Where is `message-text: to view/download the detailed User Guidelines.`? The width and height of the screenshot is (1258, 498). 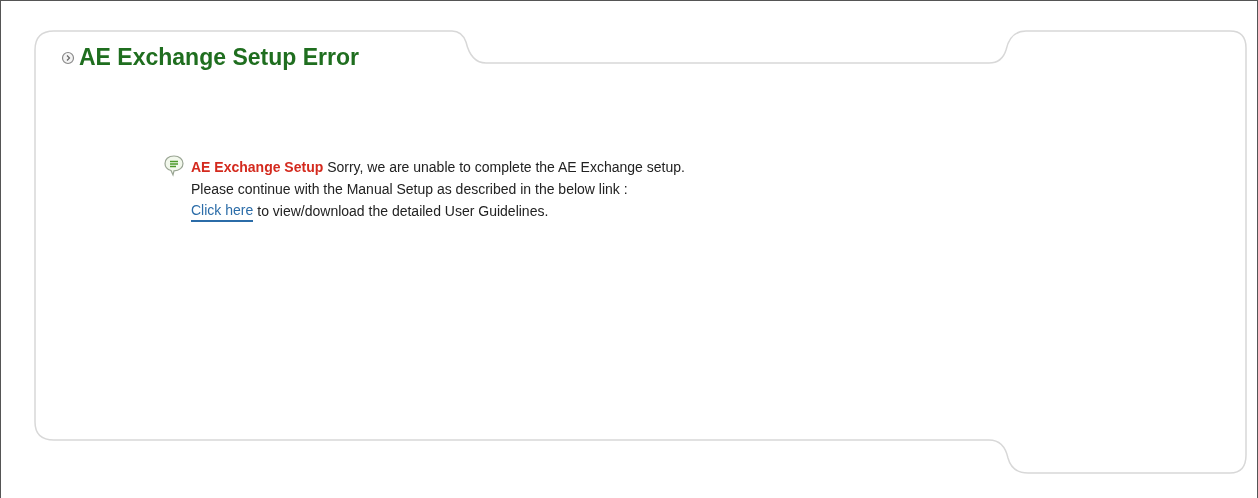 message-text: to view/download the detailed User Guidelines. is located at coordinates (403, 211).